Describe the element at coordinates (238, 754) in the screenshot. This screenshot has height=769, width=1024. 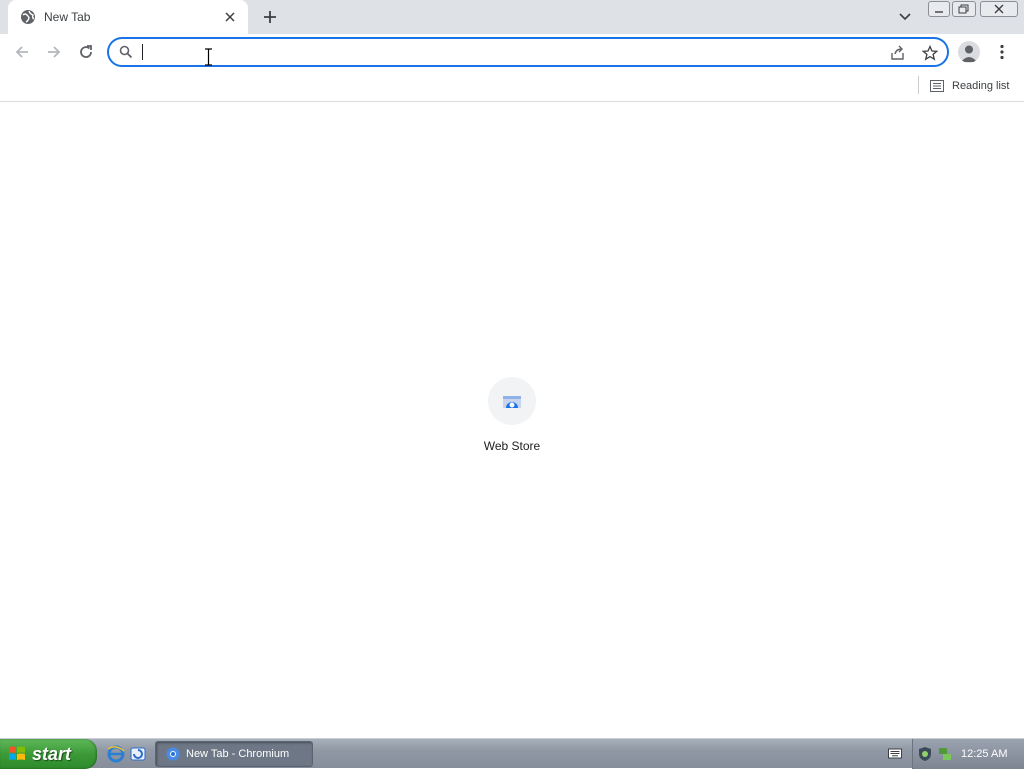
I see `taskbar-window-label: New Tab - Chromium` at that location.